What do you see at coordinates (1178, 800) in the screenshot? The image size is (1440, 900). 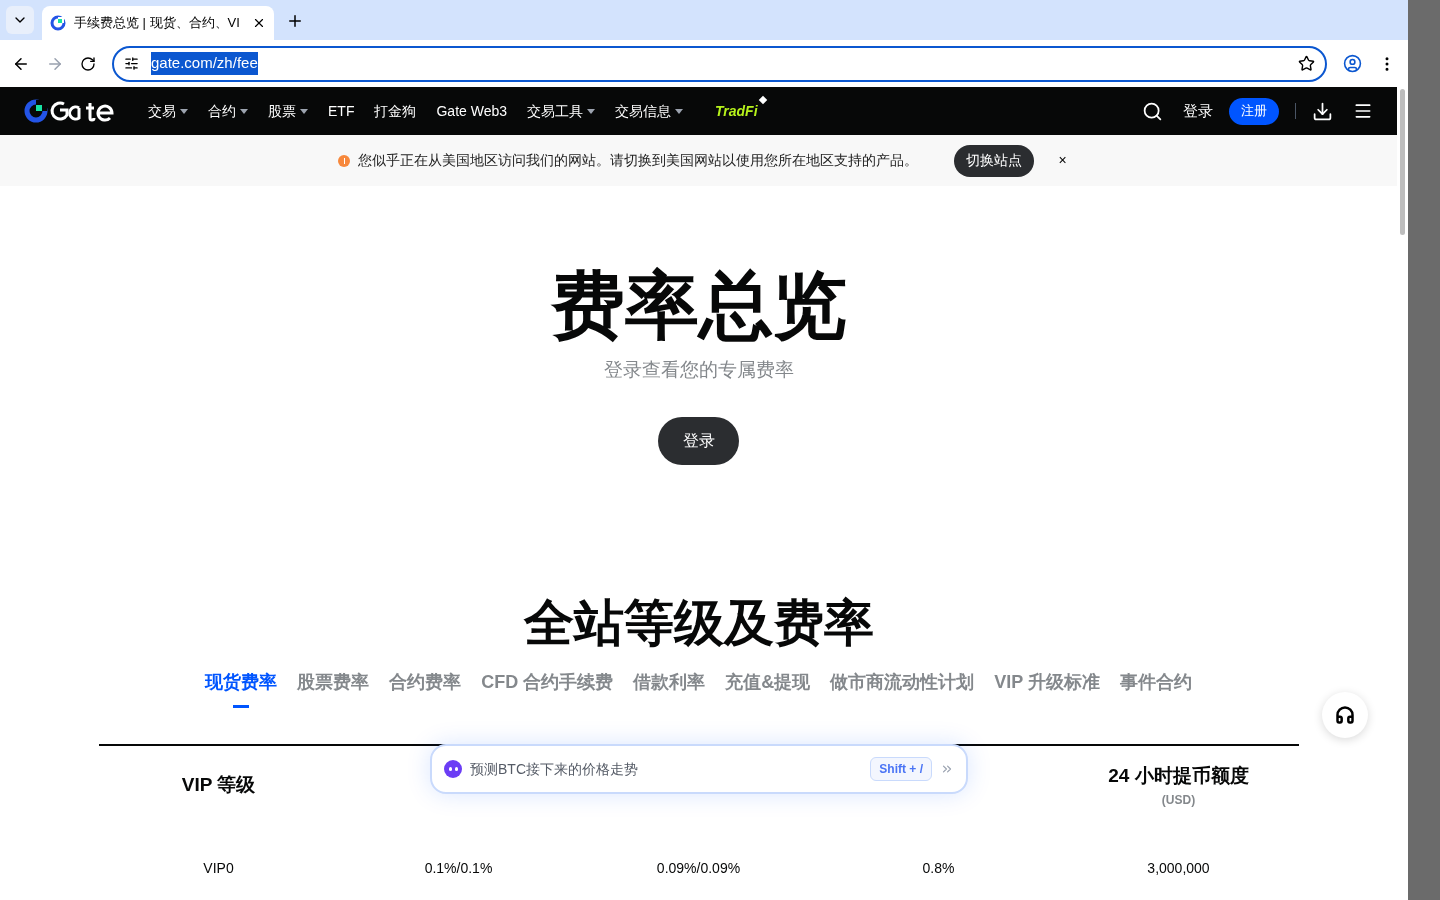 I see `column-subheader: (USD)` at bounding box center [1178, 800].